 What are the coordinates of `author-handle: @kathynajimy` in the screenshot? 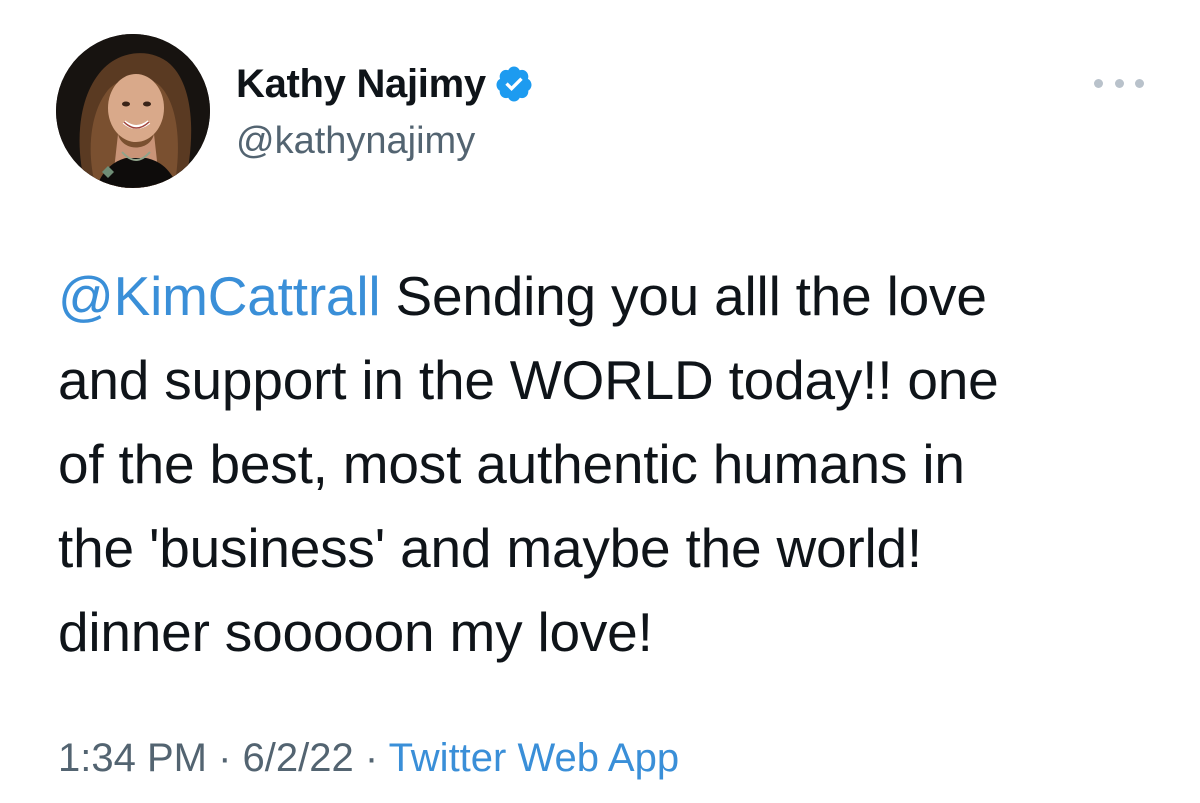 It's located at (355, 141).